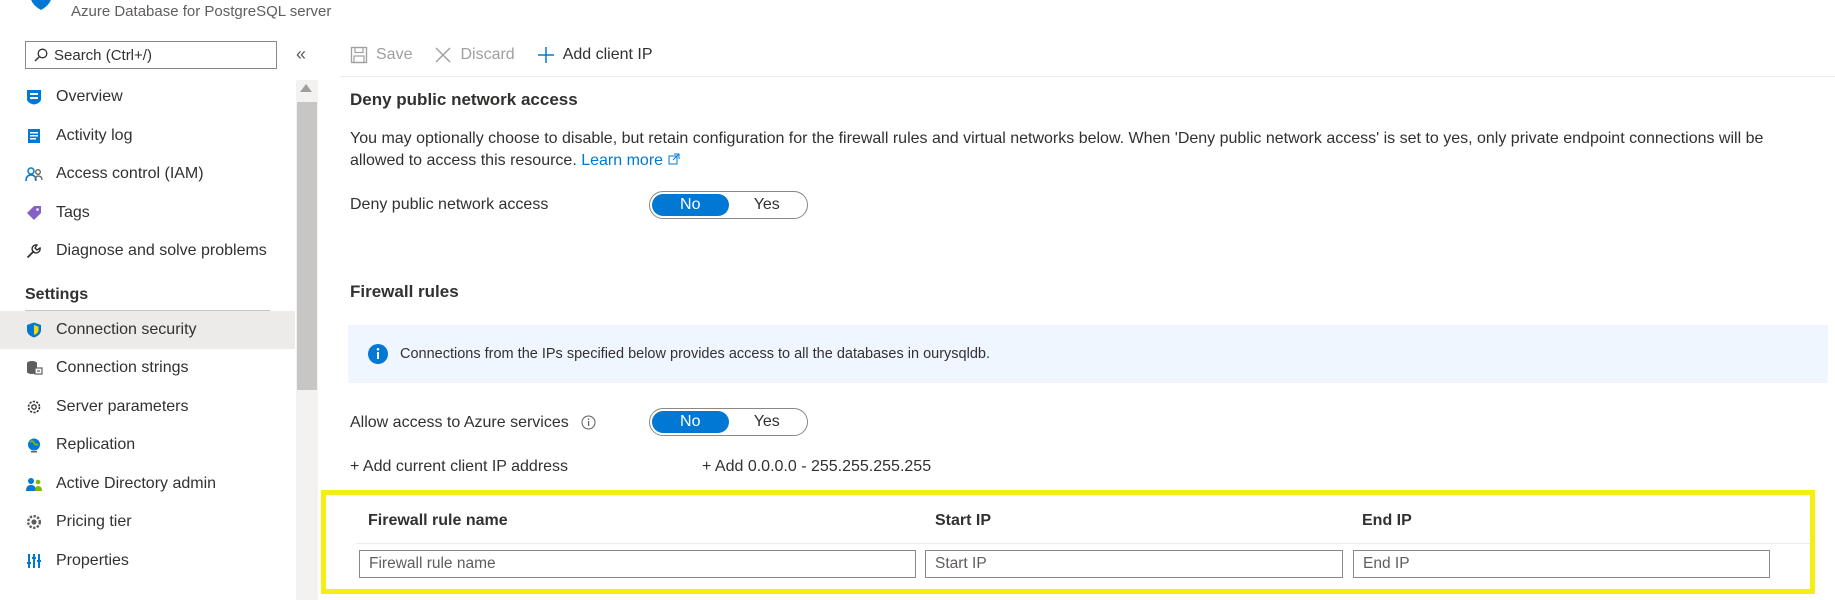 This screenshot has height=600, width=1835. What do you see at coordinates (816, 467) in the screenshot?
I see `add-all-ip-range-link: + Add 0.0.0.0 - 255.255.255.255` at bounding box center [816, 467].